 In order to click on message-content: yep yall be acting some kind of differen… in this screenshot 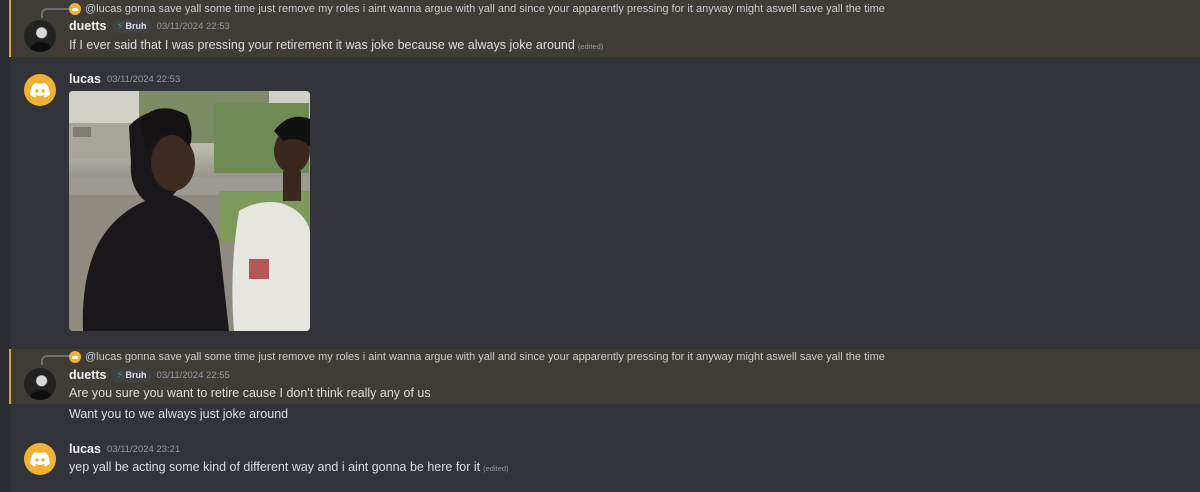, I will do `click(289, 467)`.